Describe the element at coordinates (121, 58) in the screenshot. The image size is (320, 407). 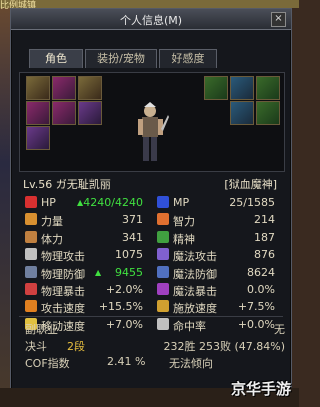
I see `tab-outfit-pet: 装扮/宠物` at that location.